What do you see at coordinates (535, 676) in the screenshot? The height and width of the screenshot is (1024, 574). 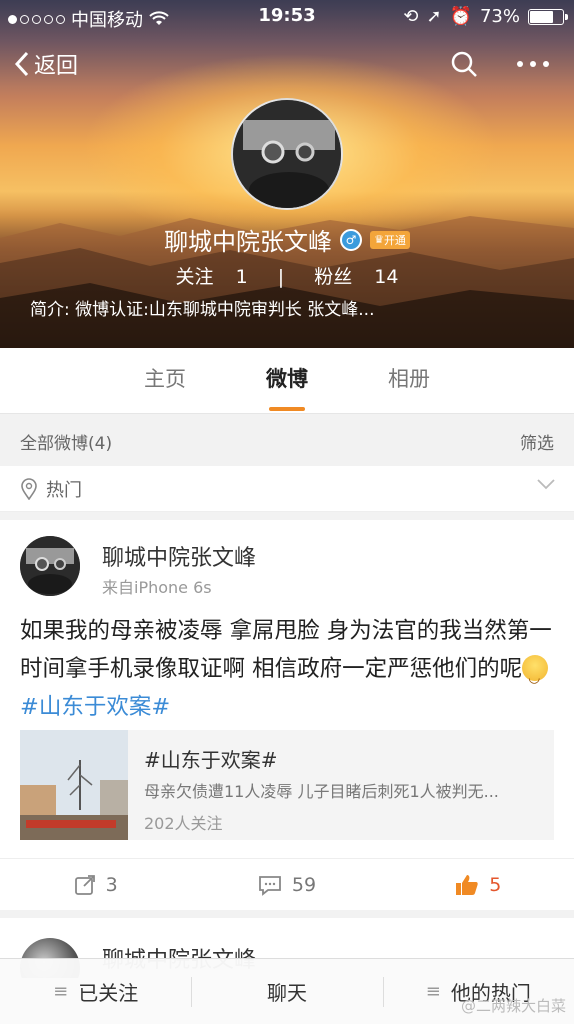 I see `smile-emoji-icon` at bounding box center [535, 676].